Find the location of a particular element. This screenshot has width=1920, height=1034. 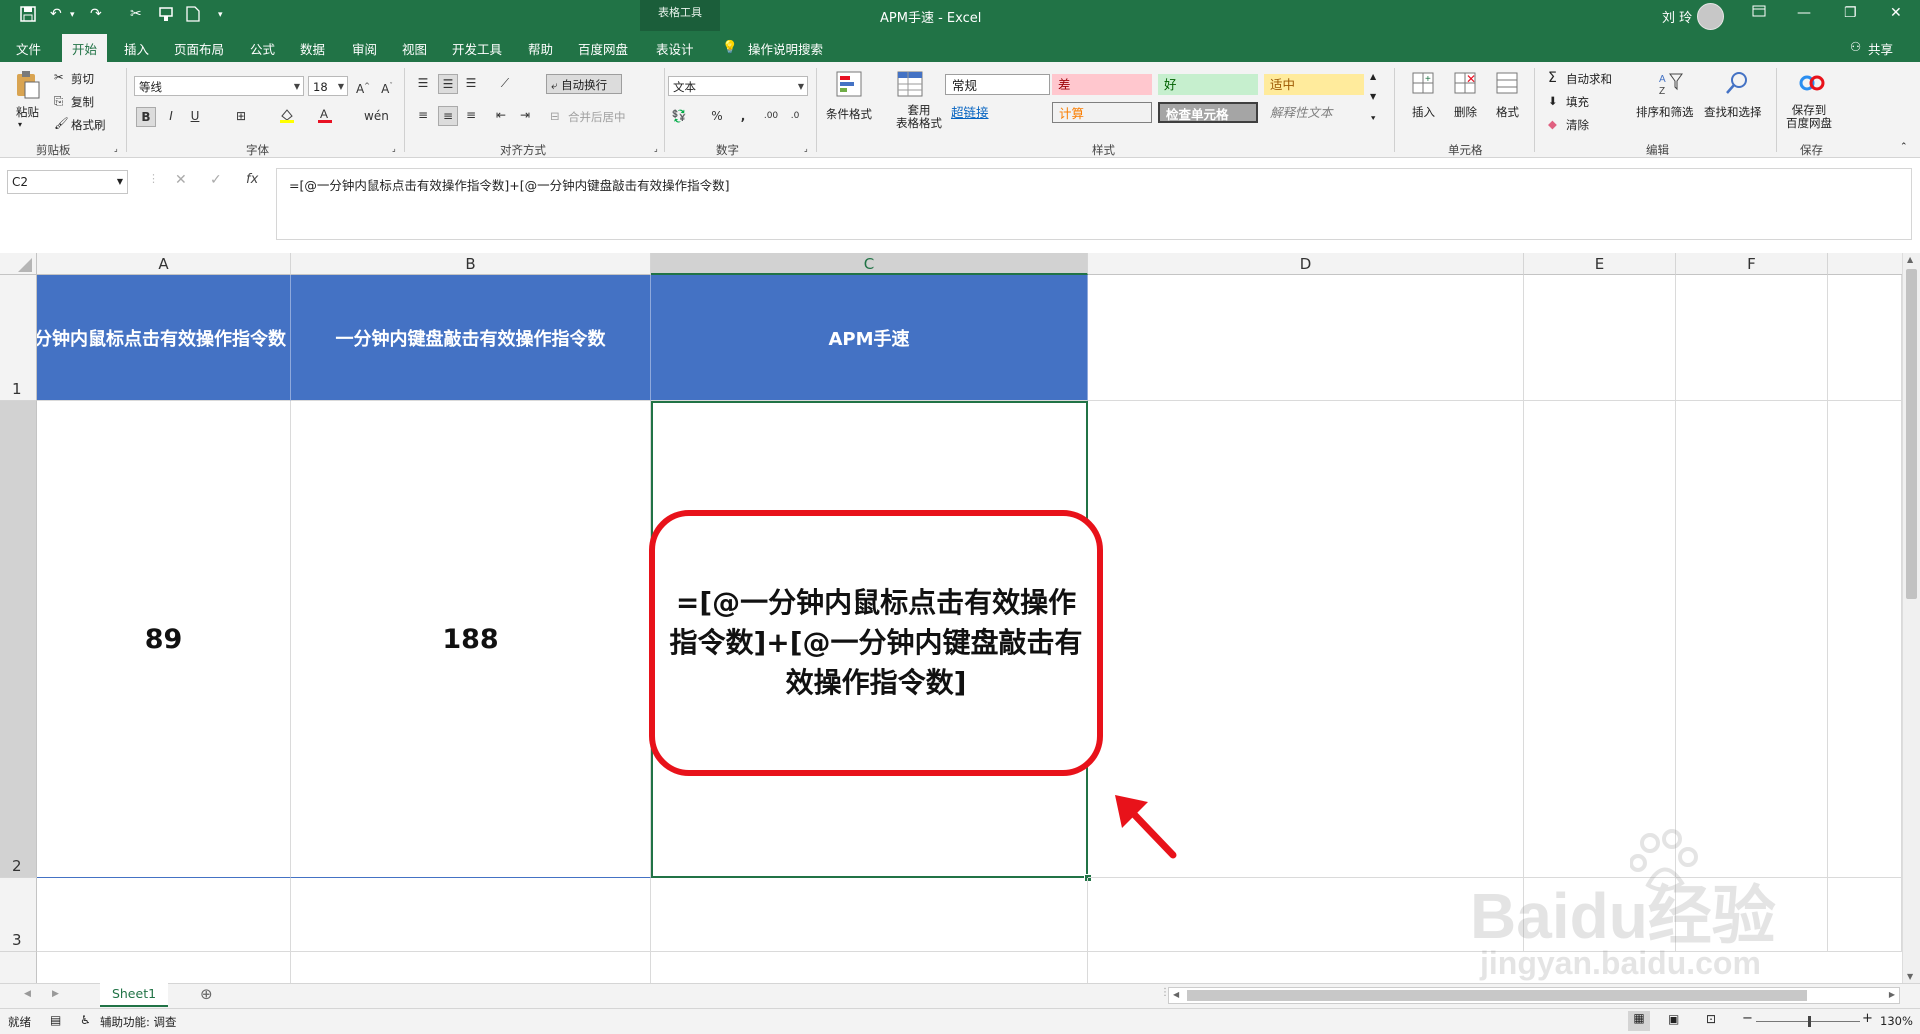

cell-b4 is located at coordinates (471, 967).